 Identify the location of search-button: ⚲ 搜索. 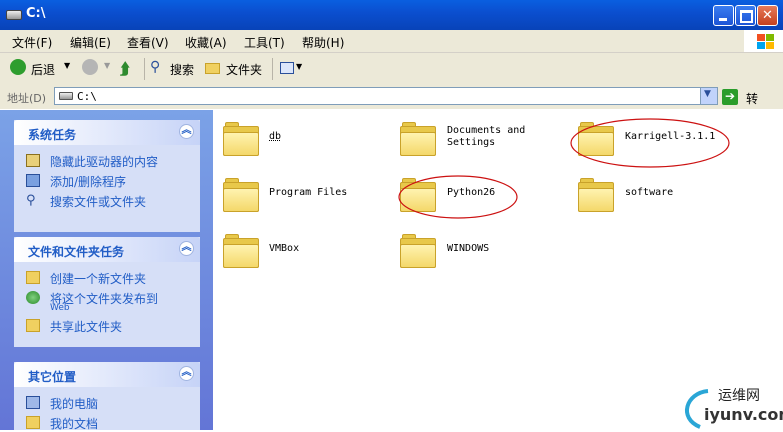
(174, 69).